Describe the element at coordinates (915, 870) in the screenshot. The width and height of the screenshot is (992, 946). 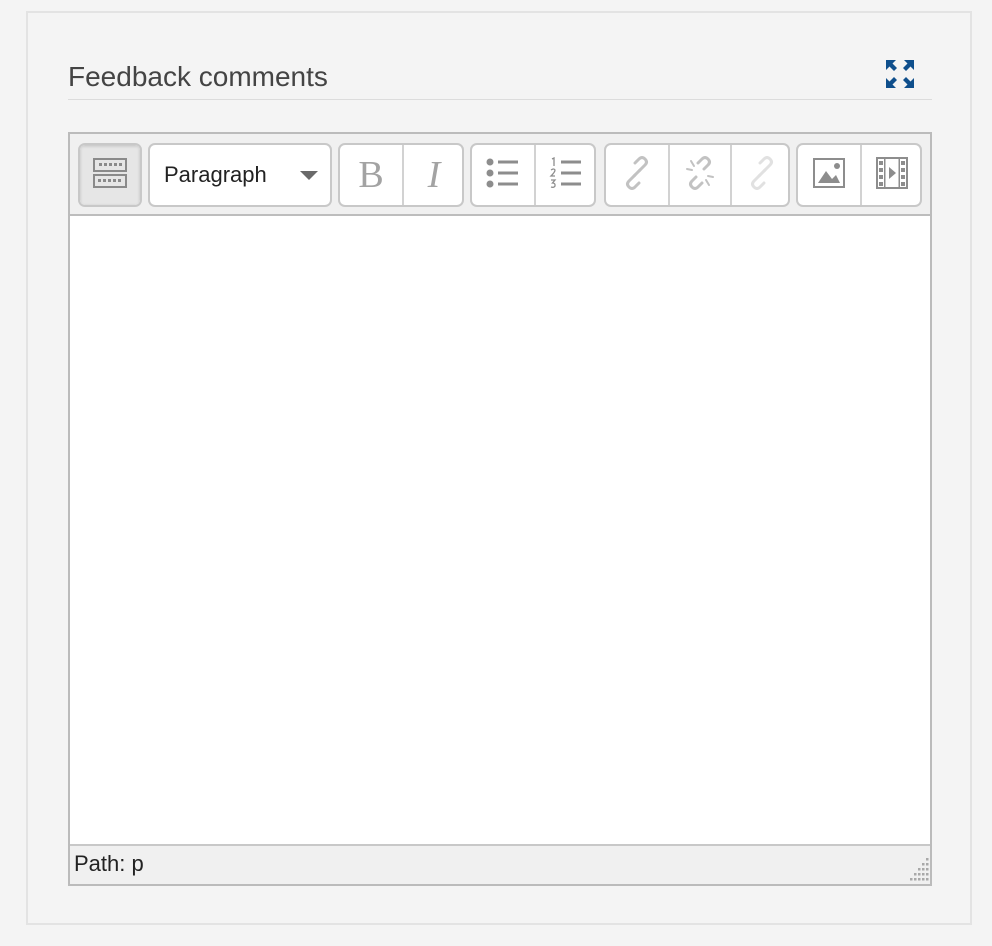
I see `resize-grip-icon` at that location.